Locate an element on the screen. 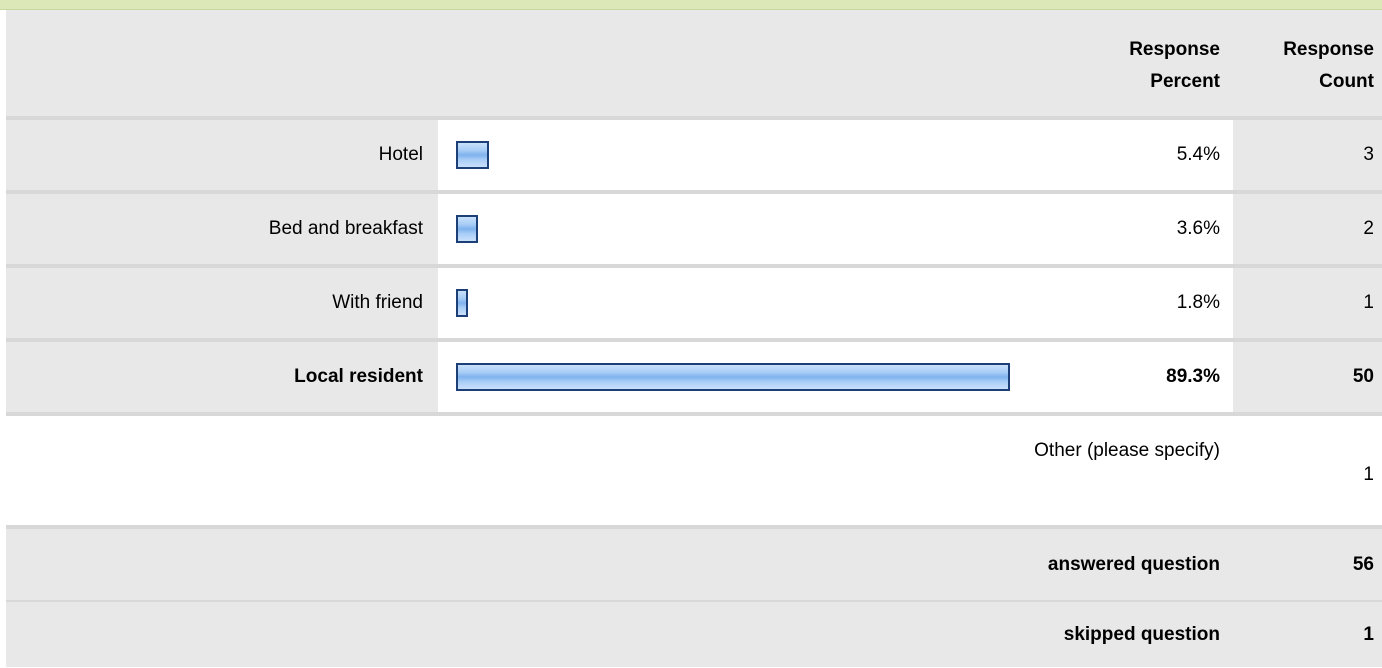 The width and height of the screenshot is (1382, 668). answer-row: With friend 1.8% 1 is located at coordinates (694, 305).